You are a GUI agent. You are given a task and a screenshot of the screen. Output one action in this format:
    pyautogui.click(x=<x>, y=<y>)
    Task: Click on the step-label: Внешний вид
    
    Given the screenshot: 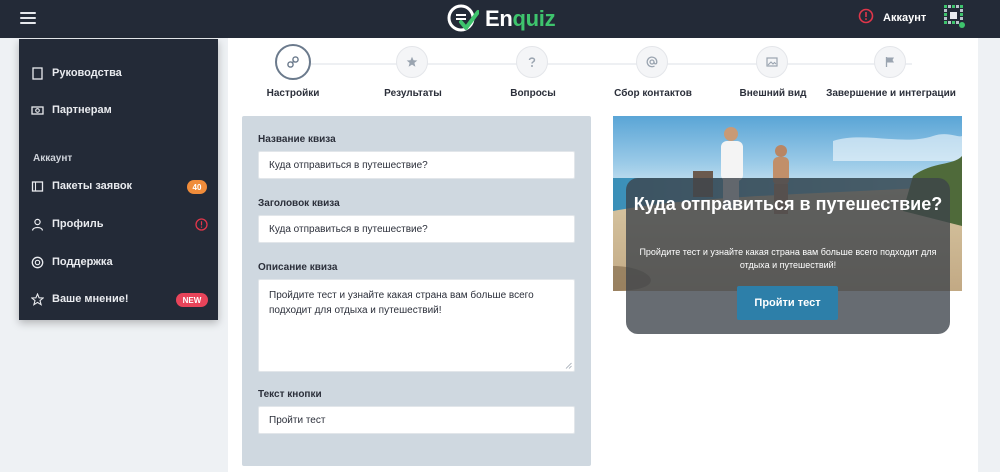 What is the action you would take?
    pyautogui.click(x=773, y=93)
    